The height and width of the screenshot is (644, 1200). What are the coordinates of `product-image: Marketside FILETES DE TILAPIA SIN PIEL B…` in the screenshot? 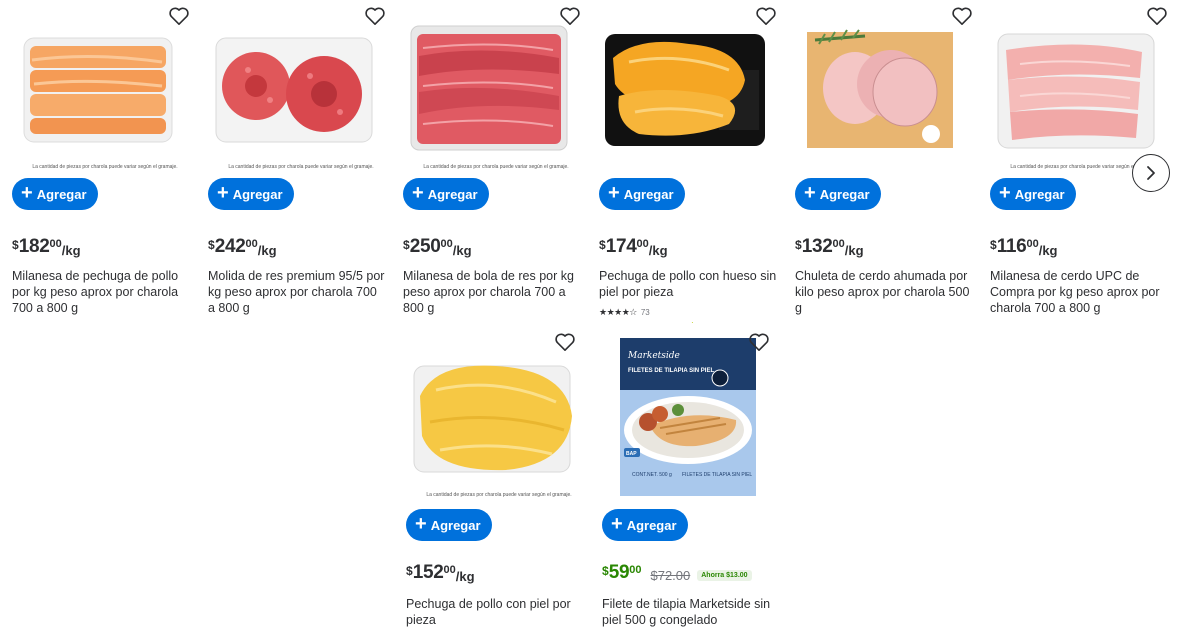 It's located at (688, 417).